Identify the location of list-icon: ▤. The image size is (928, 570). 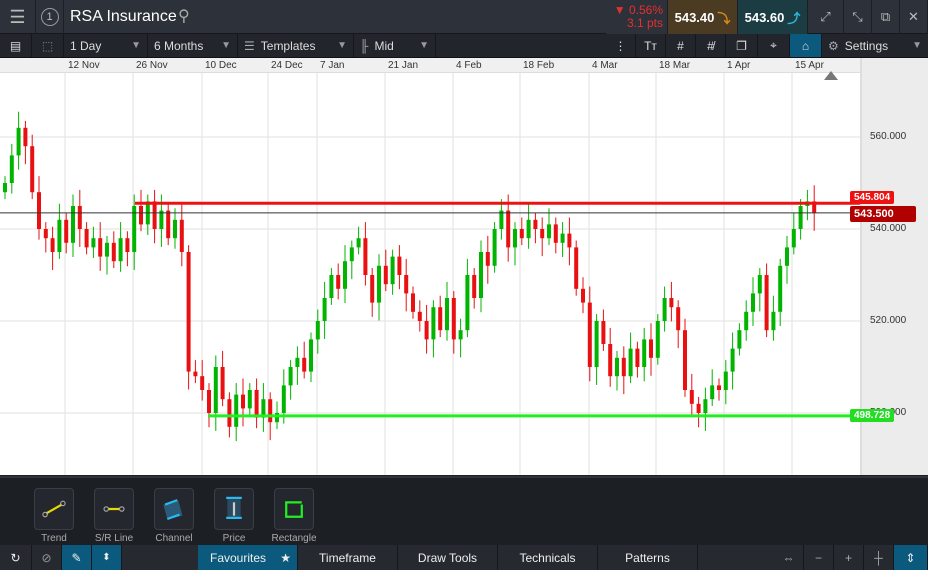
(16, 45).